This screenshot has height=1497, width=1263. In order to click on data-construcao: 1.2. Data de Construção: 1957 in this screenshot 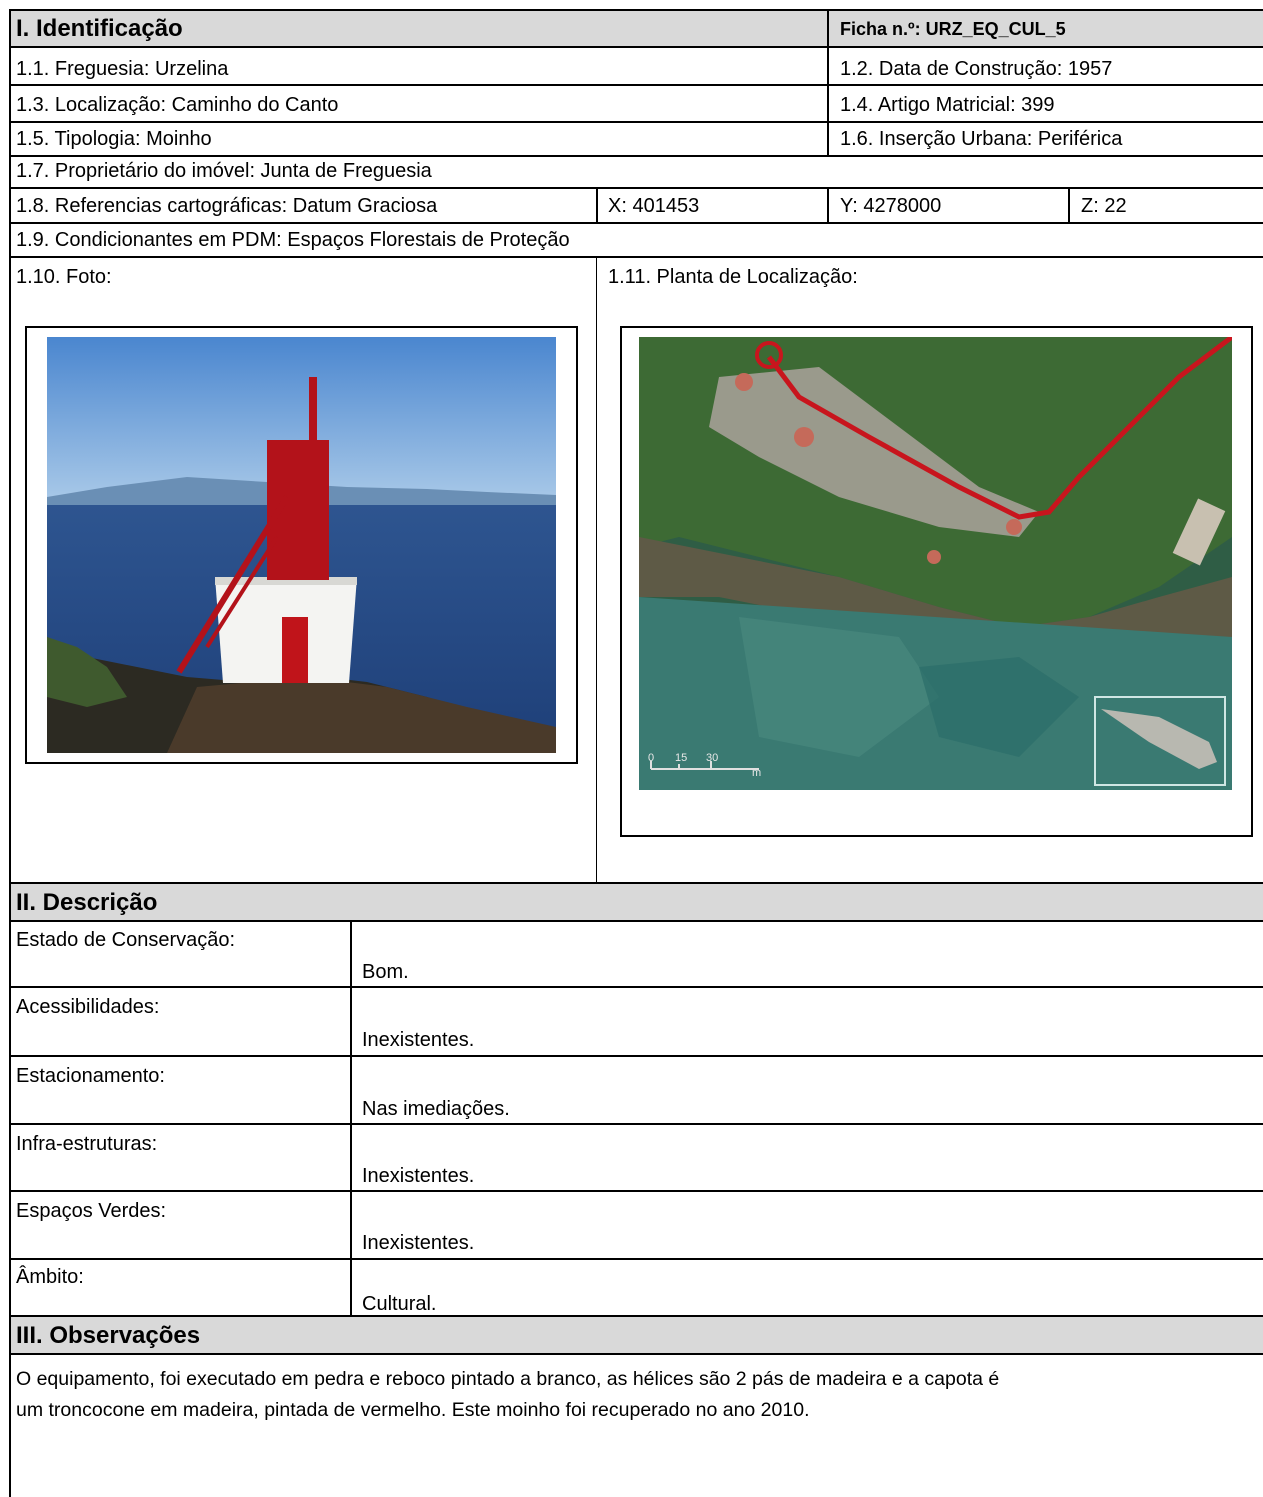, I will do `click(976, 69)`.